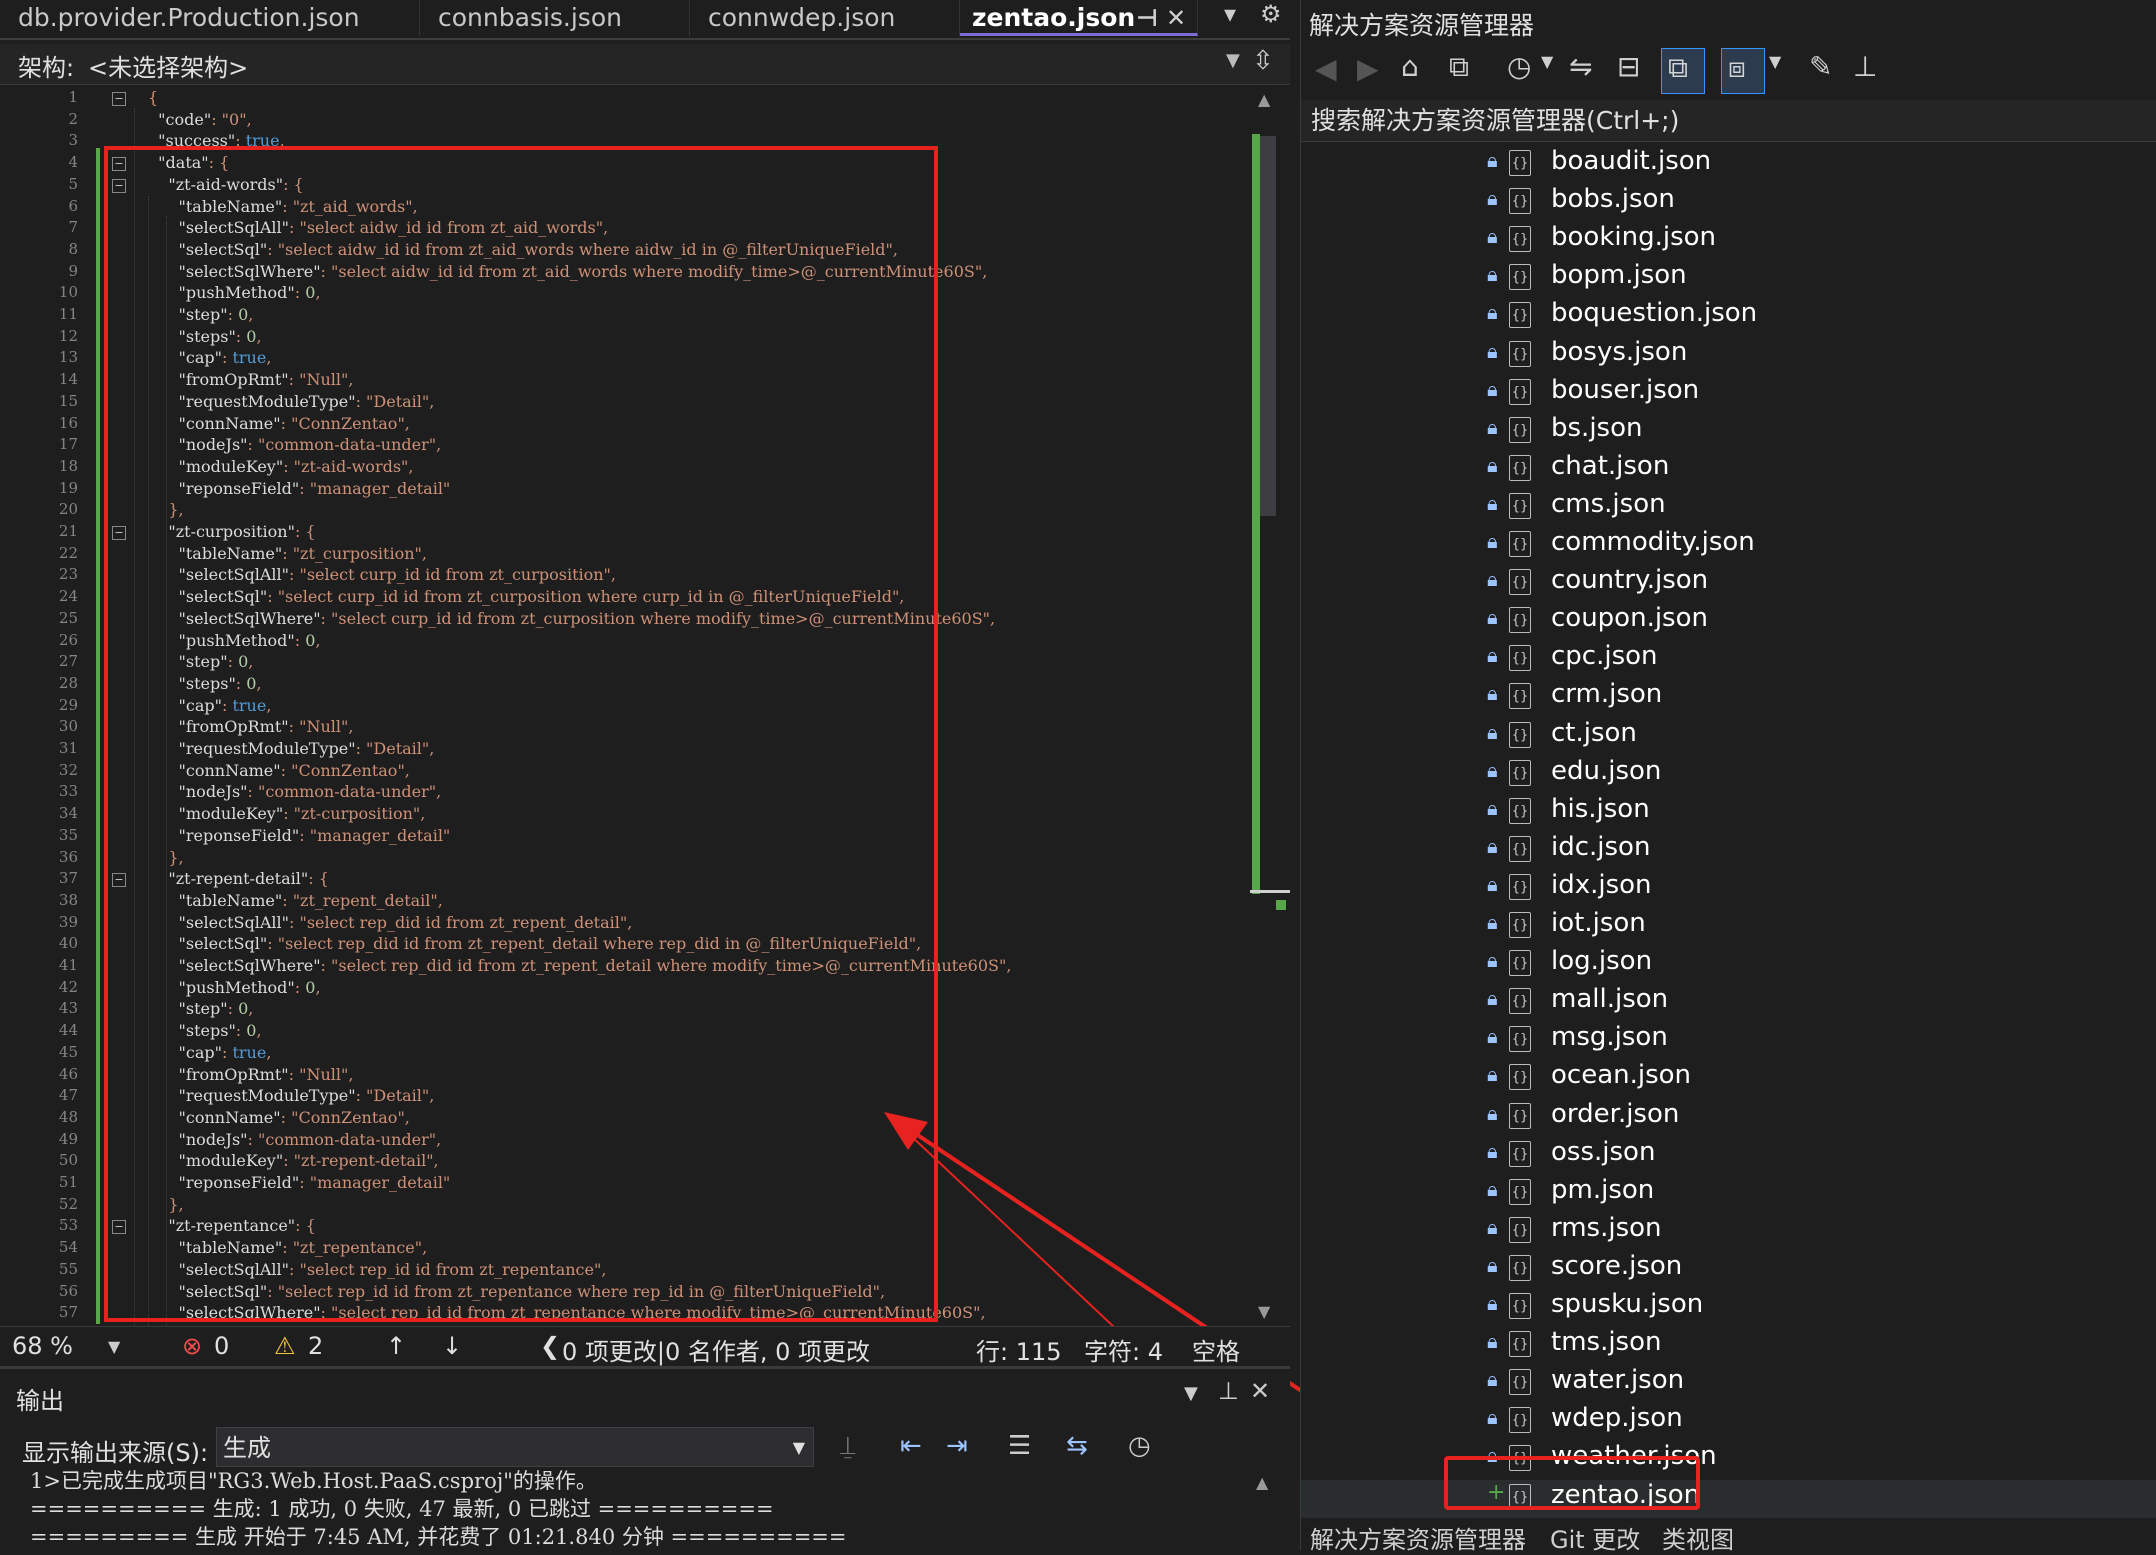 The height and width of the screenshot is (1555, 2156). I want to click on file-item: 🔒︎ {} order.json, so click(1728, 1118).